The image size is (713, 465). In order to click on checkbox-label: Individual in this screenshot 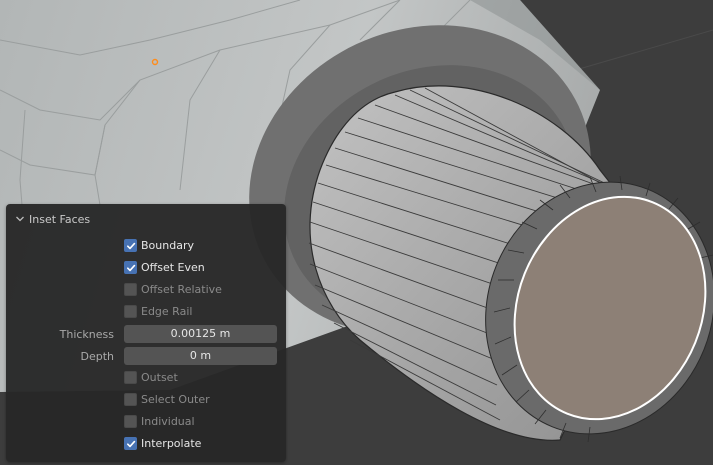, I will do `click(168, 421)`.